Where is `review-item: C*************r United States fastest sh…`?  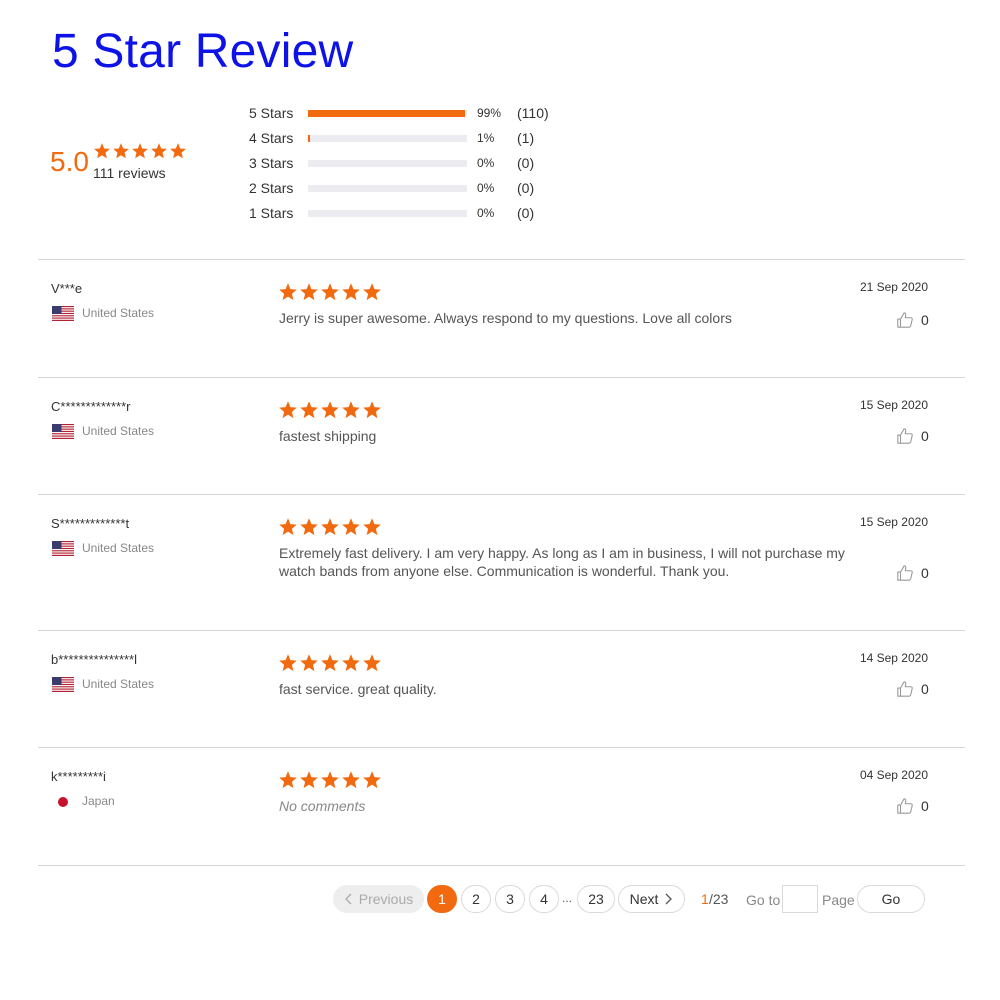 review-item: C*************r United States fastest sh… is located at coordinates (501, 435).